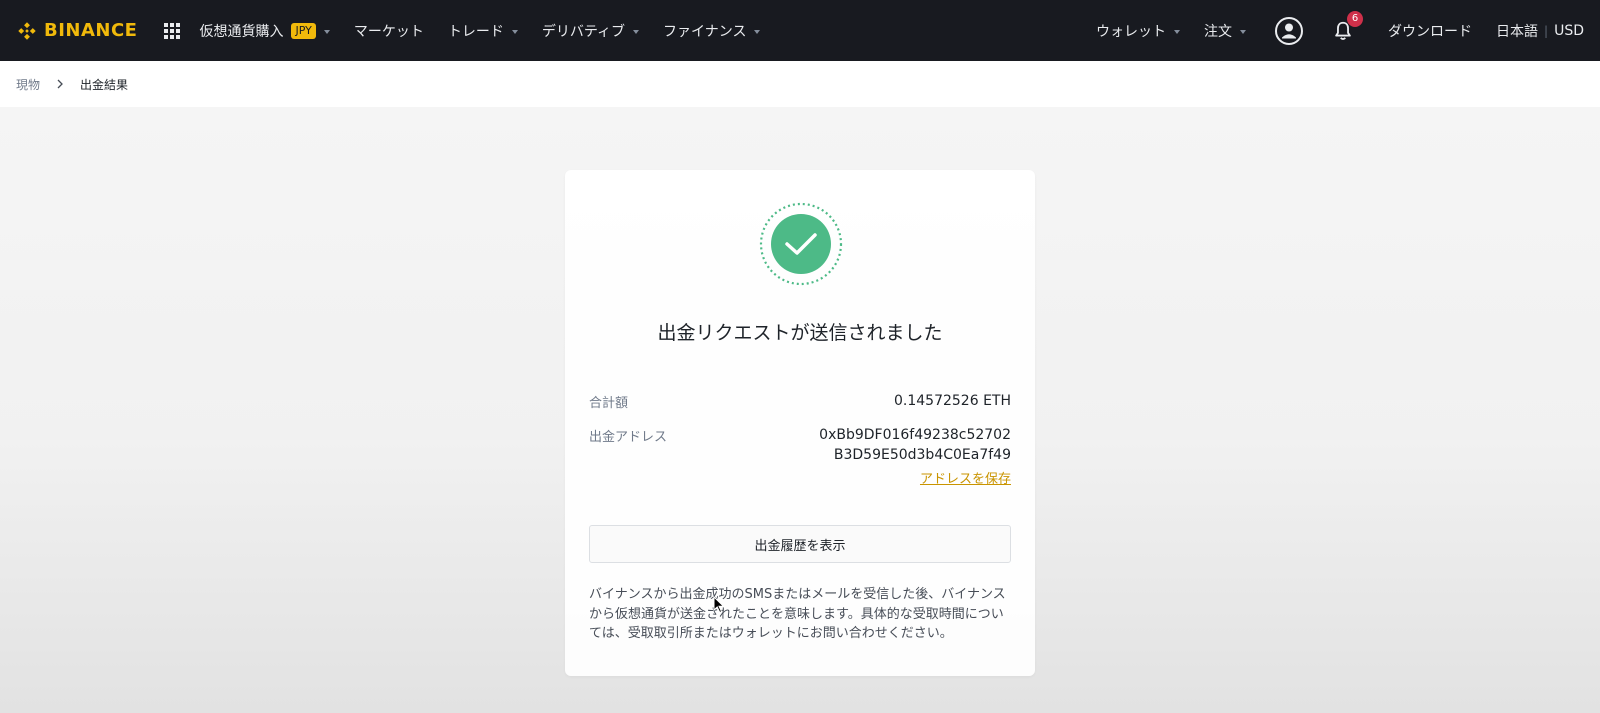 The height and width of the screenshot is (713, 1600). I want to click on nav-wallet: ウォレット, so click(1138, 31).